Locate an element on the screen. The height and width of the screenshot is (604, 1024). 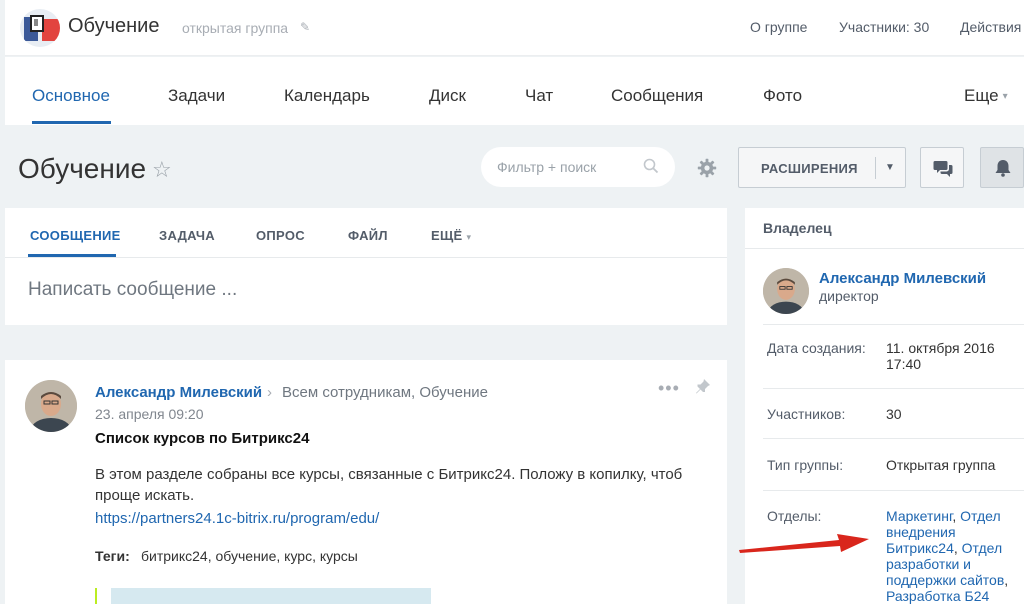
tab-messages: Сообщения is located at coordinates (657, 96).